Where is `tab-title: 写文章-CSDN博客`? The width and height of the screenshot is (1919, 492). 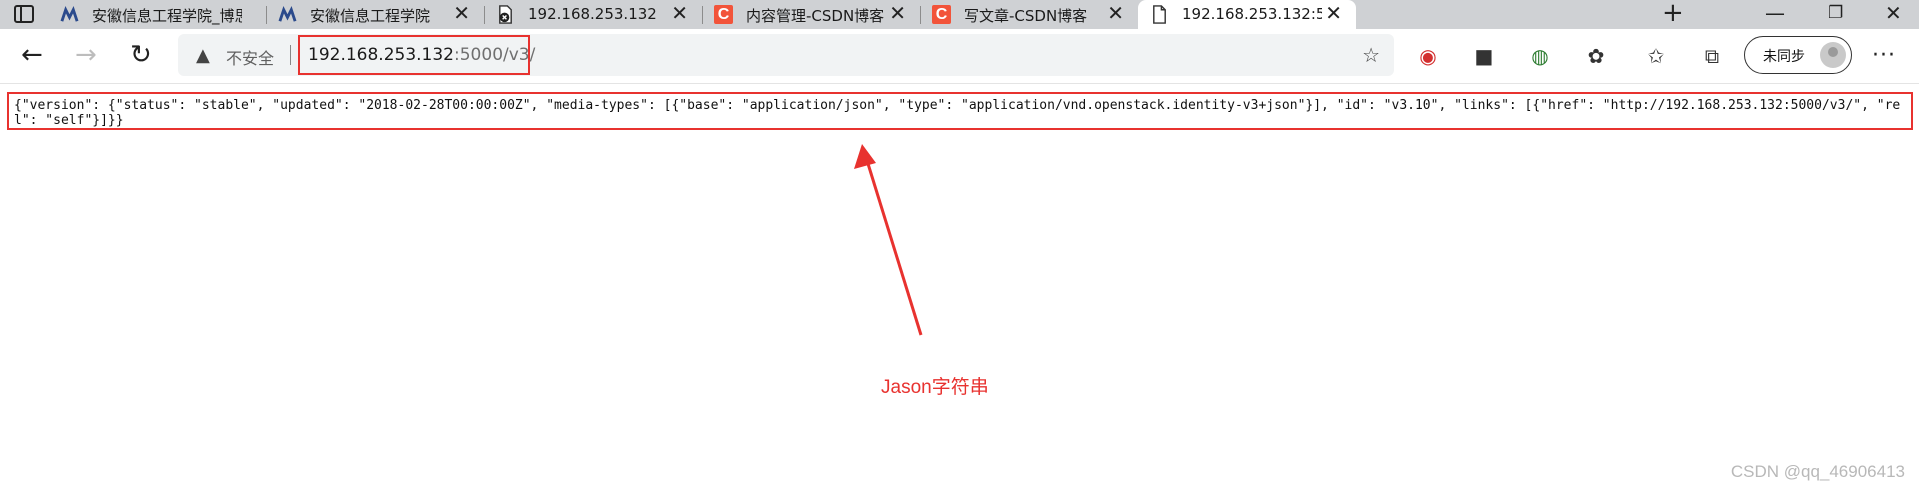
tab-title: 写文章-CSDN博客 is located at coordinates (1026, 16).